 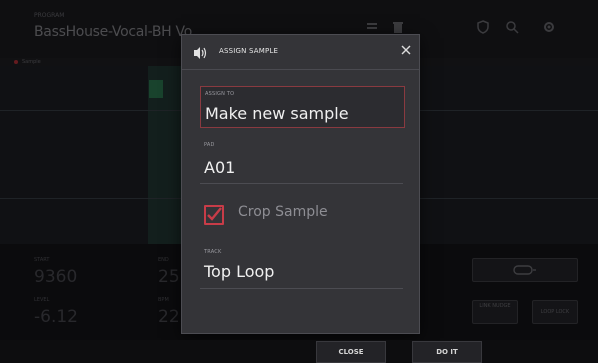 What do you see at coordinates (201, 52) in the screenshot?
I see `sample-assign-icon` at bounding box center [201, 52].